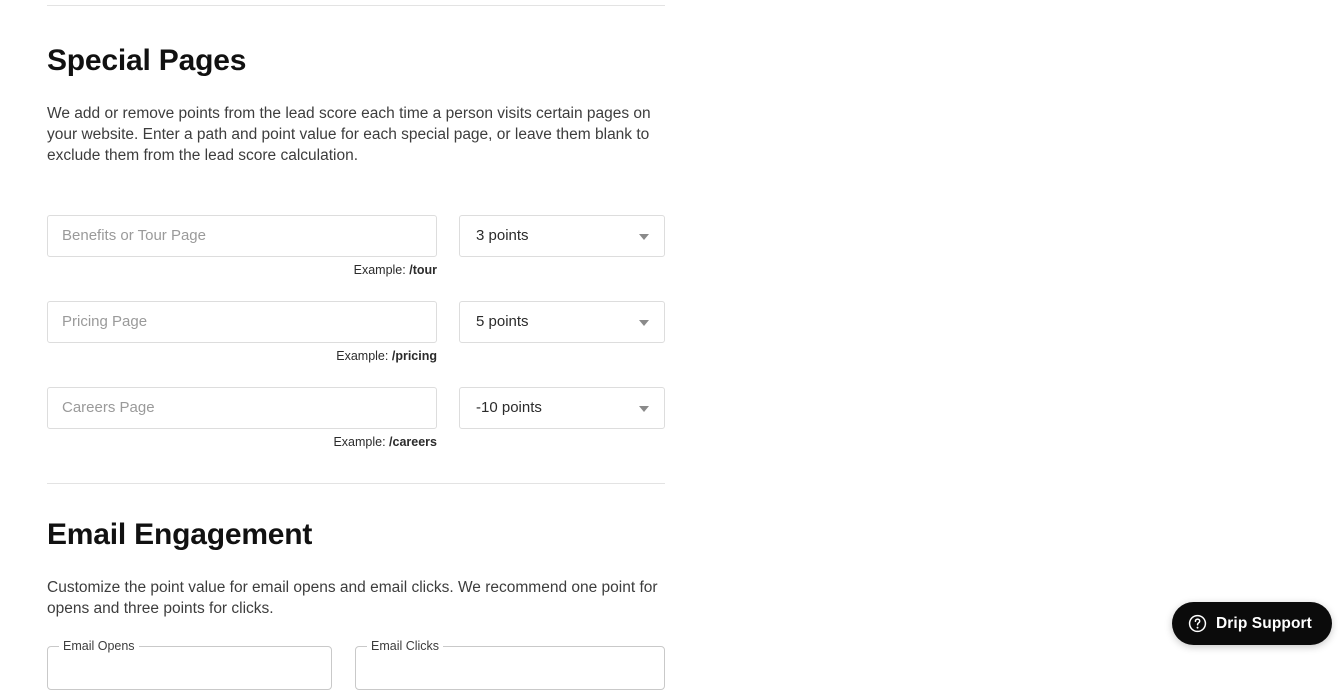 This screenshot has width=1342, height=690. Describe the element at coordinates (562, 235) in the screenshot. I see `benefits-or-tour-page-points-select: 3 points` at that location.